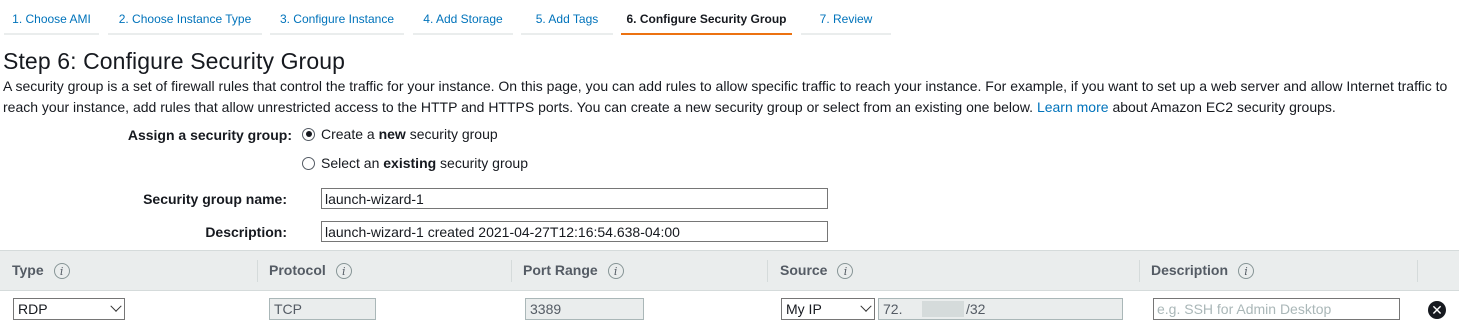 This screenshot has height=334, width=1459. I want to click on rule-port-range-field: 3389, so click(584, 309).